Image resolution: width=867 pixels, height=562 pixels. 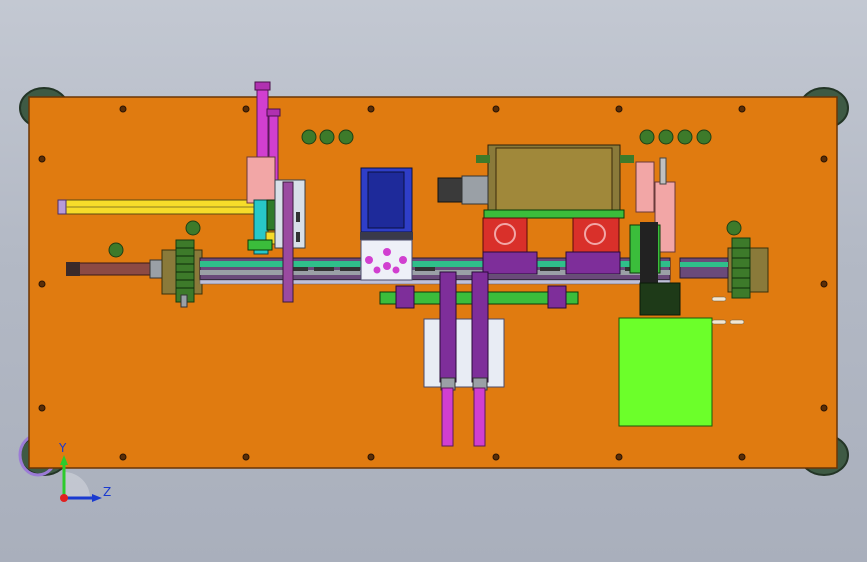 What do you see at coordinates (77, 485) in the screenshot?
I see `triad-sector` at bounding box center [77, 485].